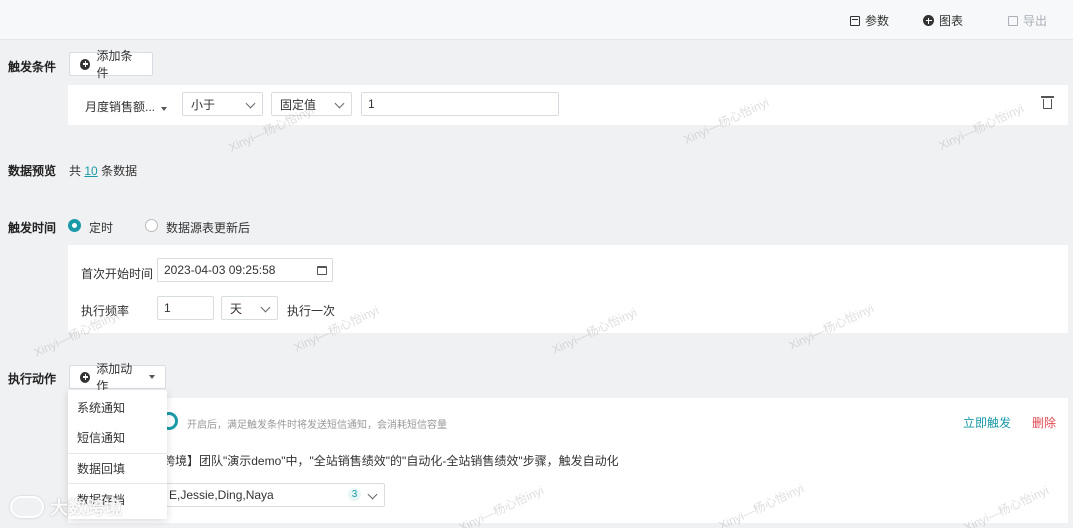  I want to click on radio-timed, so click(74, 225).